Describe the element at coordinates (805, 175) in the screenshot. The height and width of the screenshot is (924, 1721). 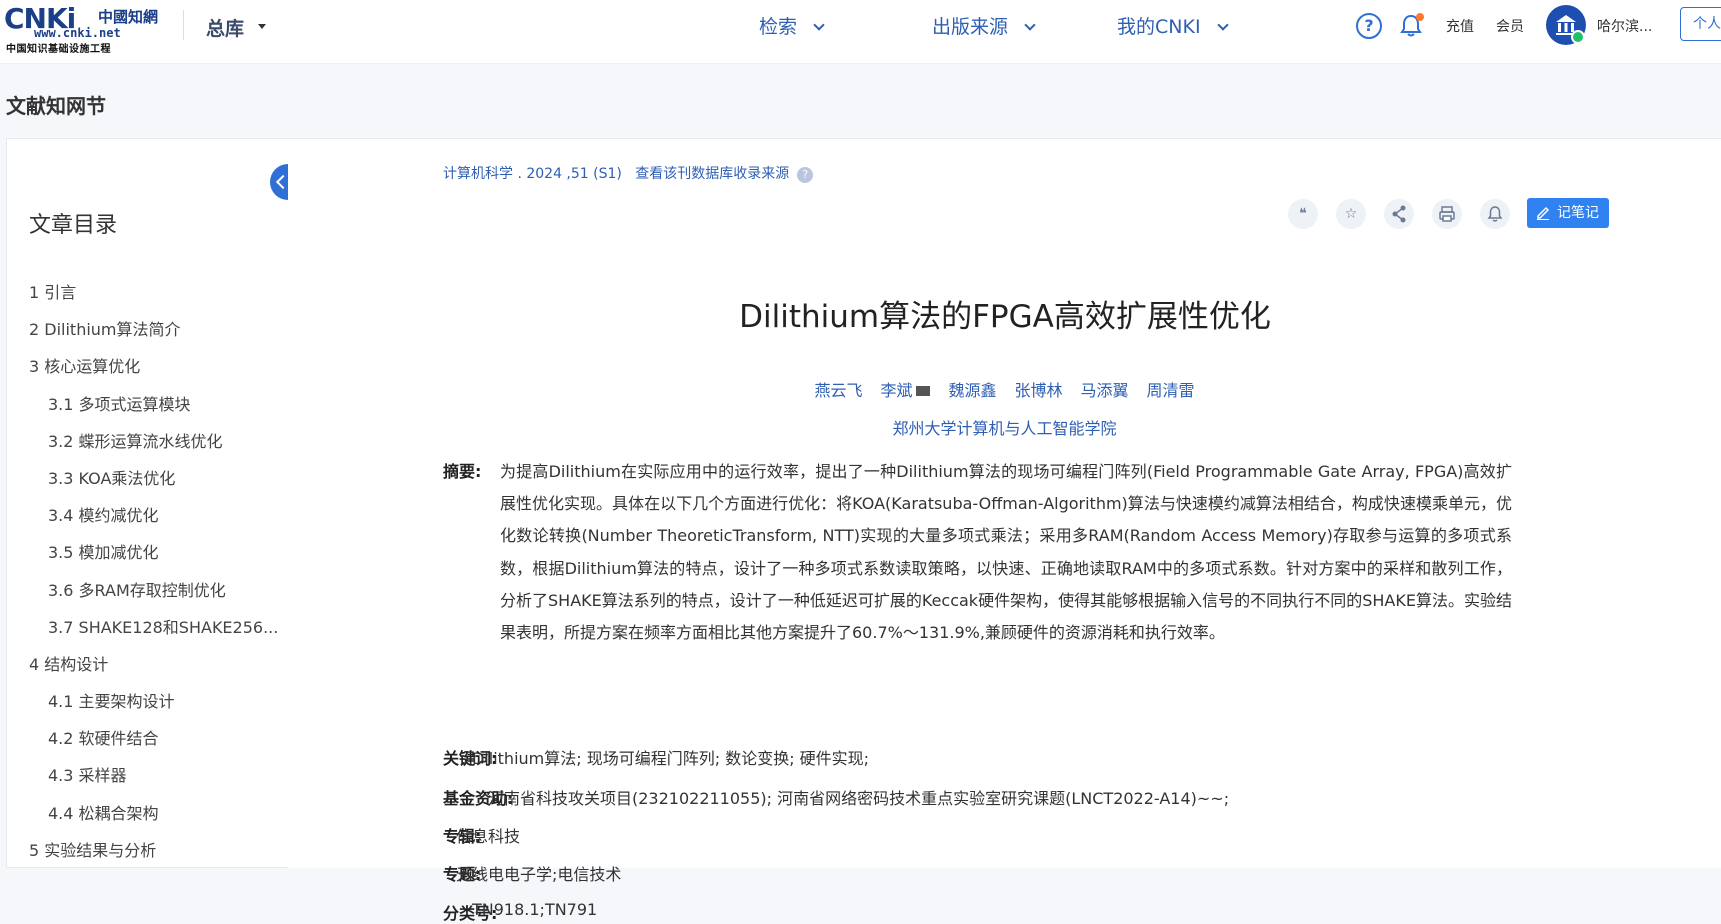
I see `question-icon: ?` at that location.